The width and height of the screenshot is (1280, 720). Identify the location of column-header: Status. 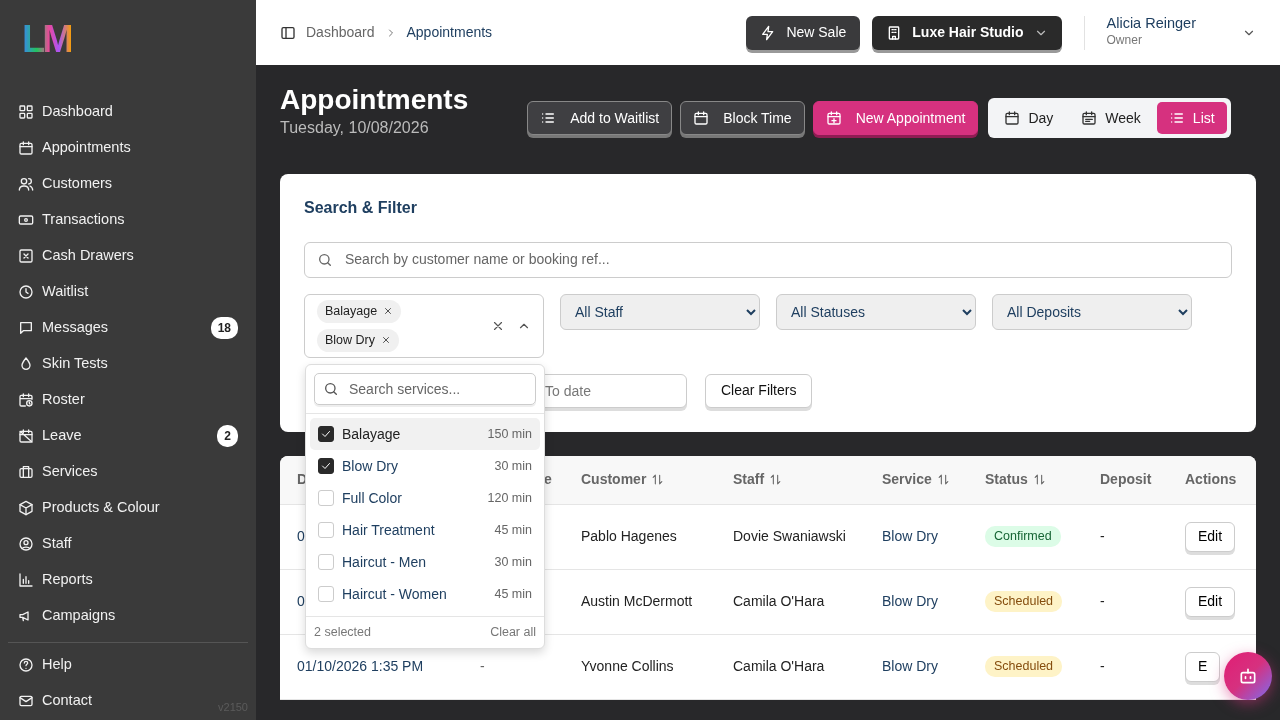
(1006, 480).